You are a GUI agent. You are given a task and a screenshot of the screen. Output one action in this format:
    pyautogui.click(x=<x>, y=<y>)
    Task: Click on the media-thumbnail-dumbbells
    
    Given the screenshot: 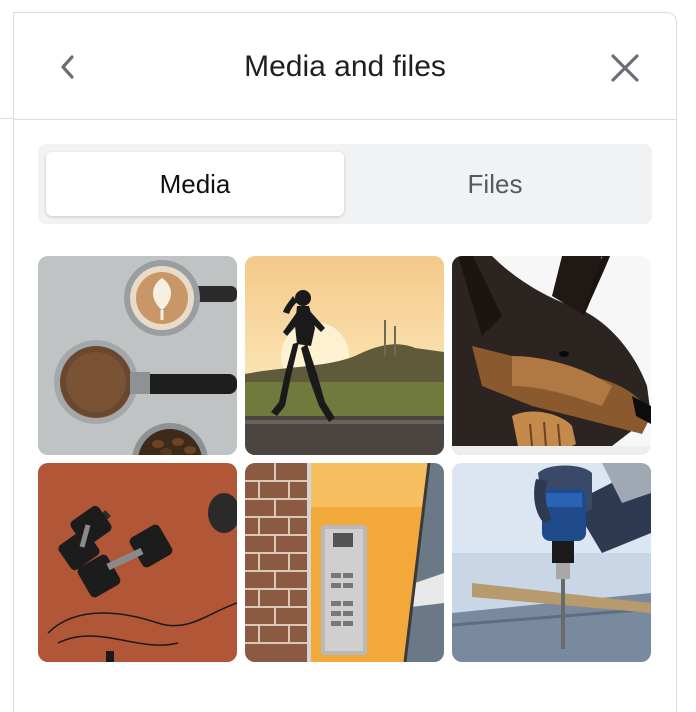 What is the action you would take?
    pyautogui.click(x=137, y=562)
    